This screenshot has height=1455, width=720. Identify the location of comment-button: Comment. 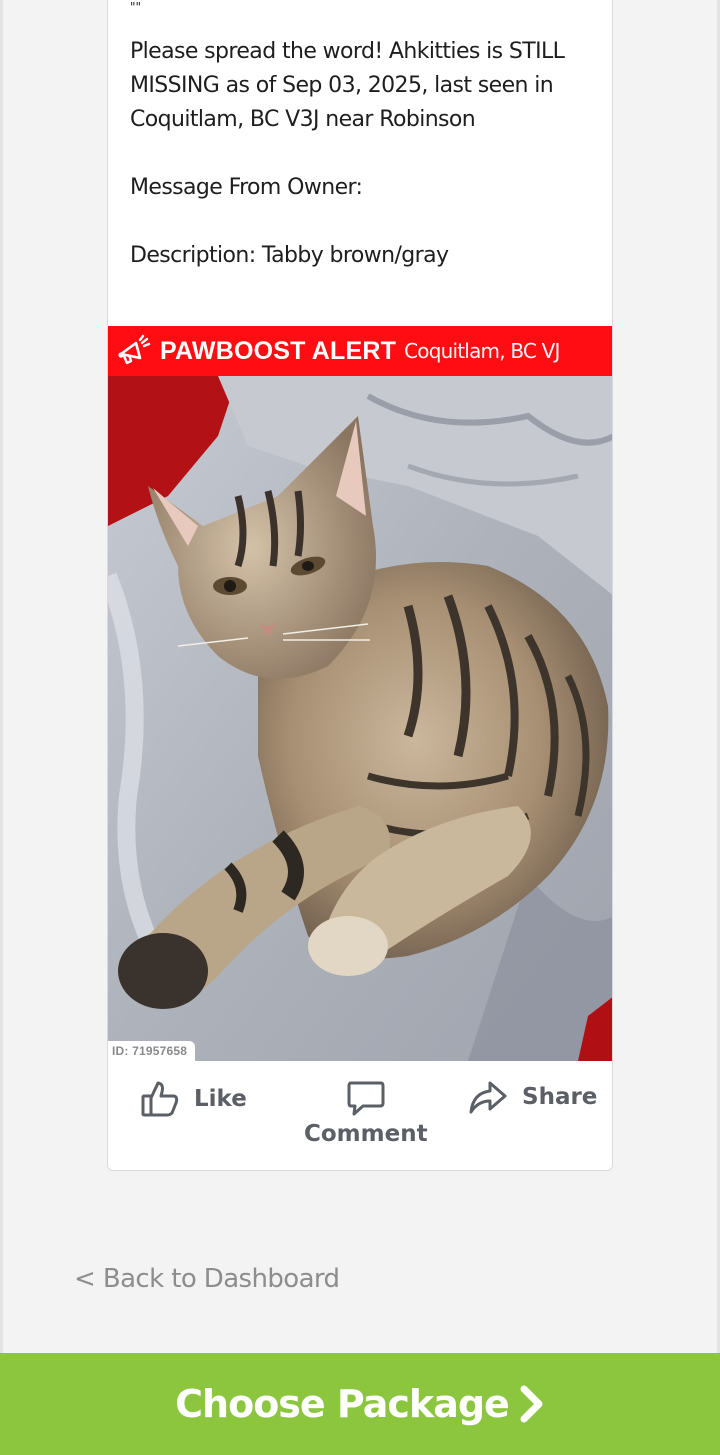
(366, 1113).